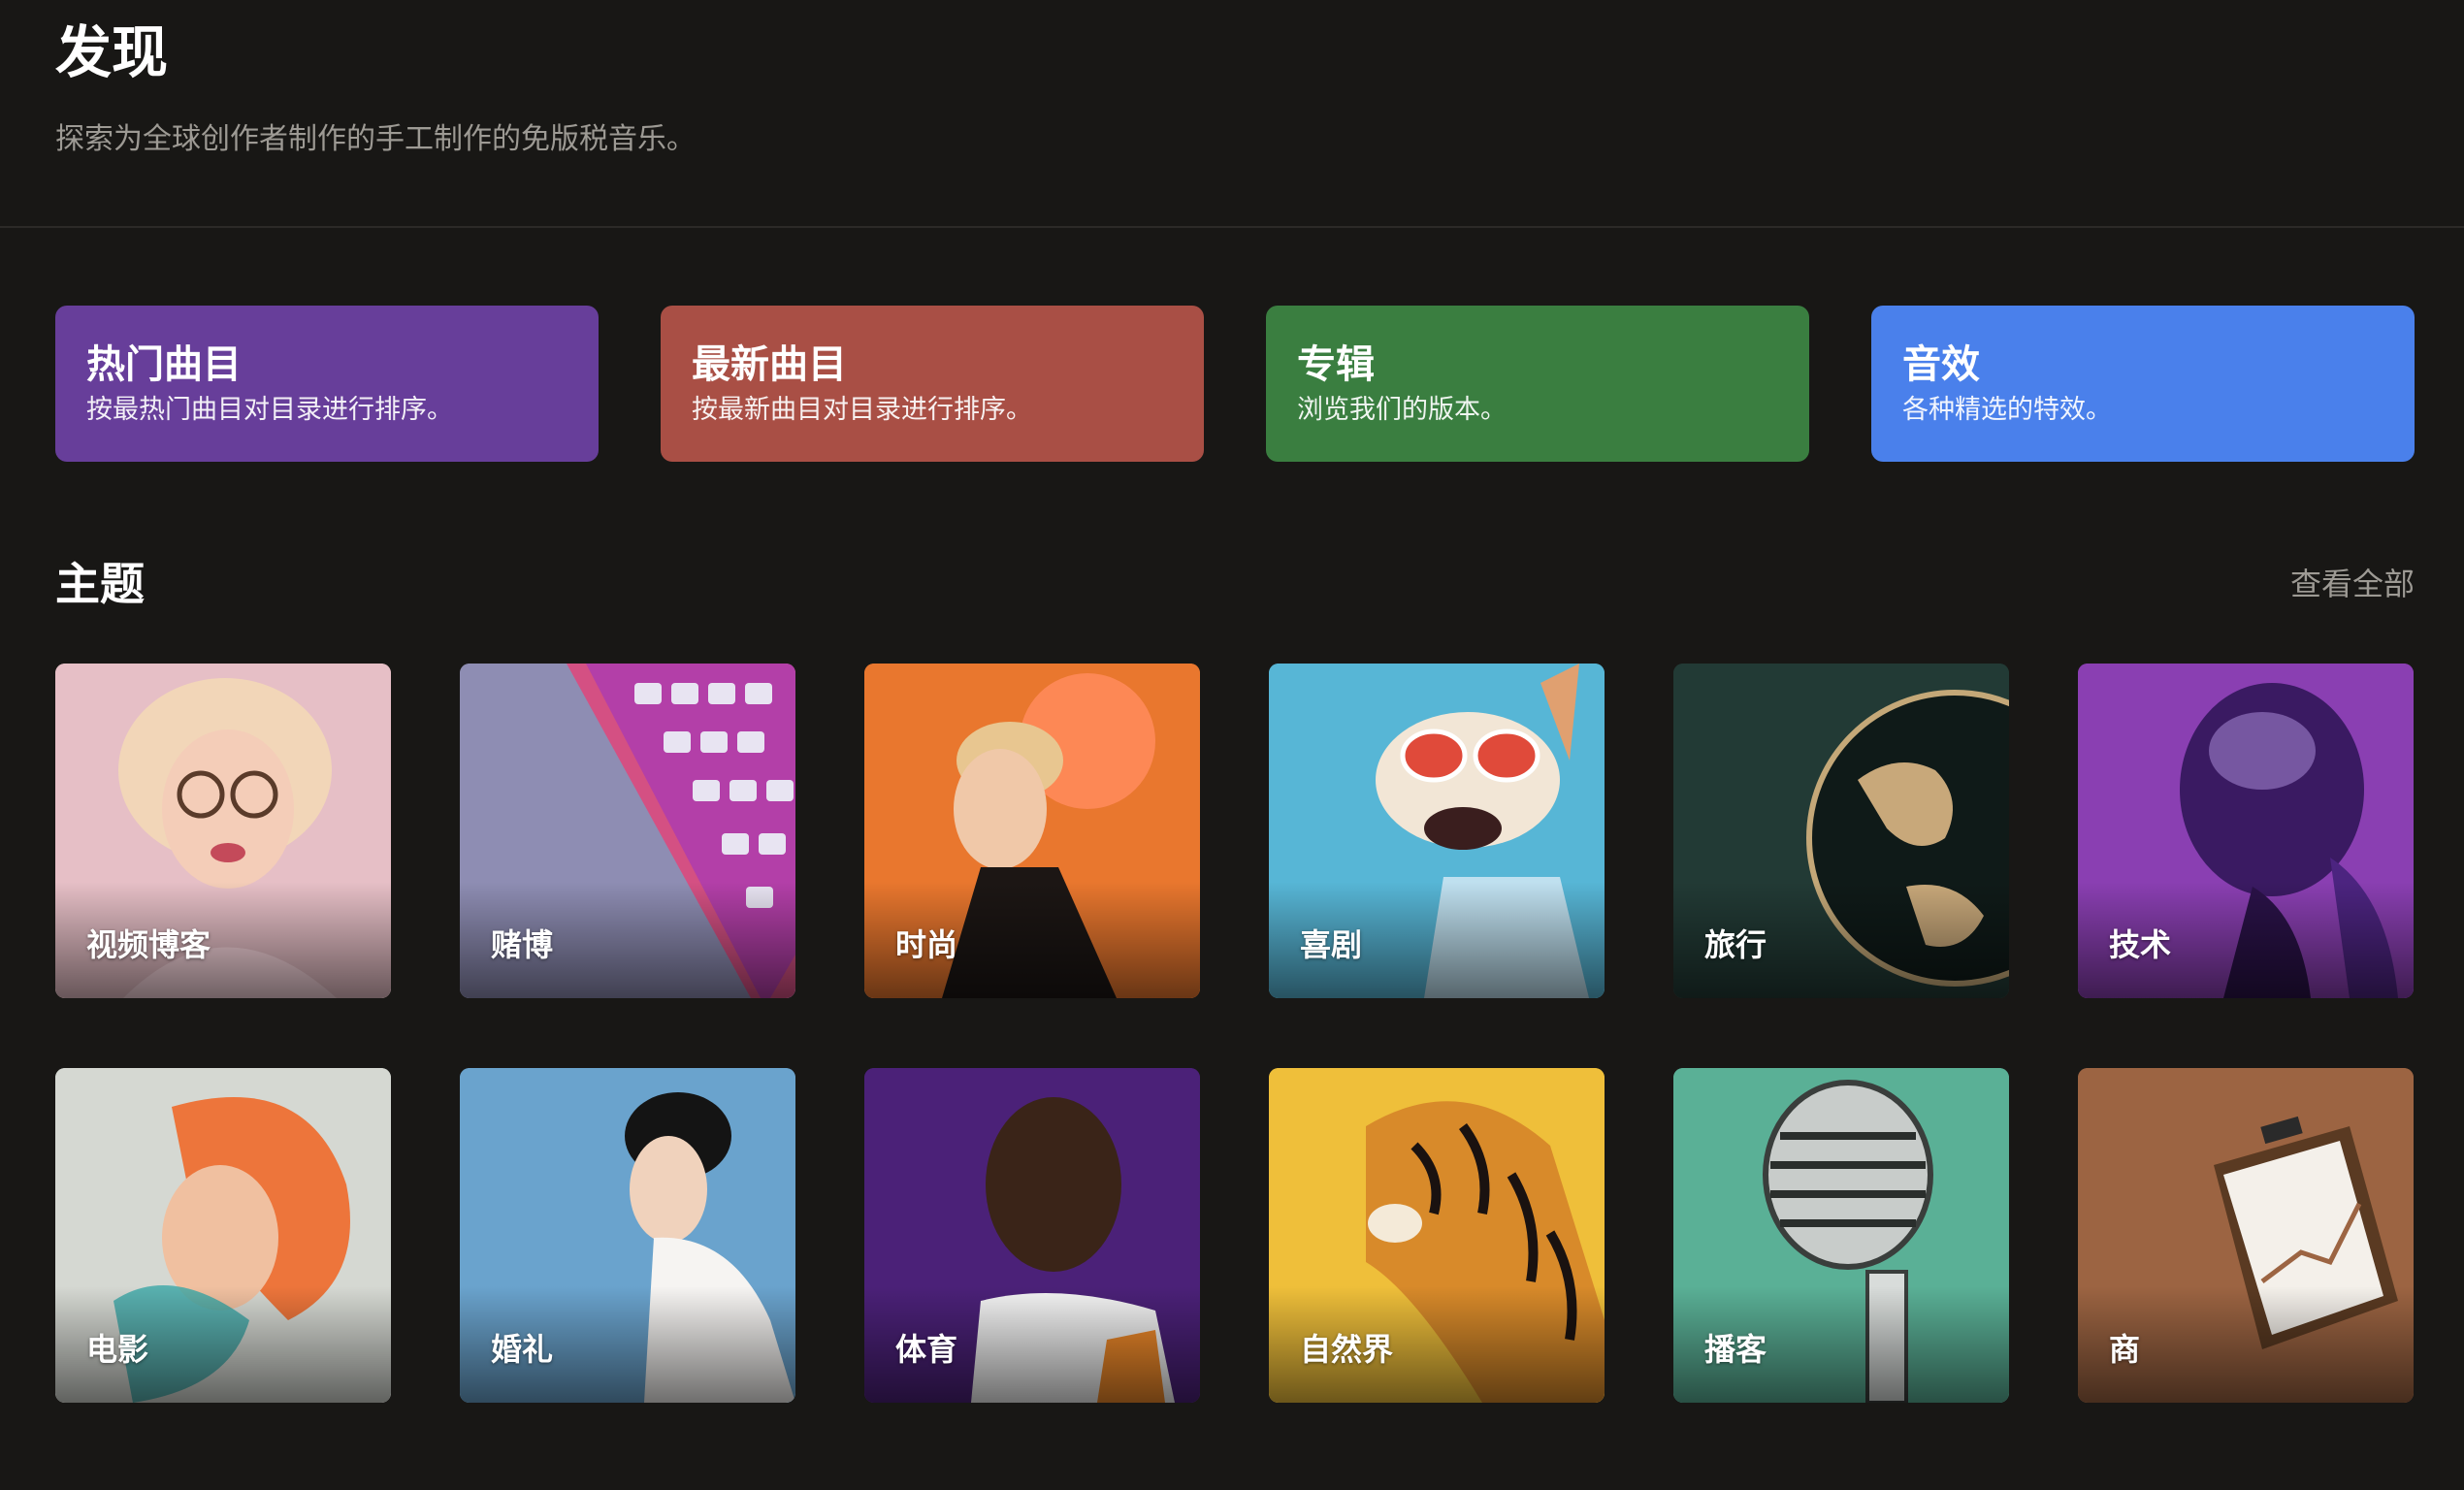 The width and height of the screenshot is (2464, 1490). Describe the element at coordinates (1331, 945) in the screenshot. I see `theme-label: 喜剧` at that location.